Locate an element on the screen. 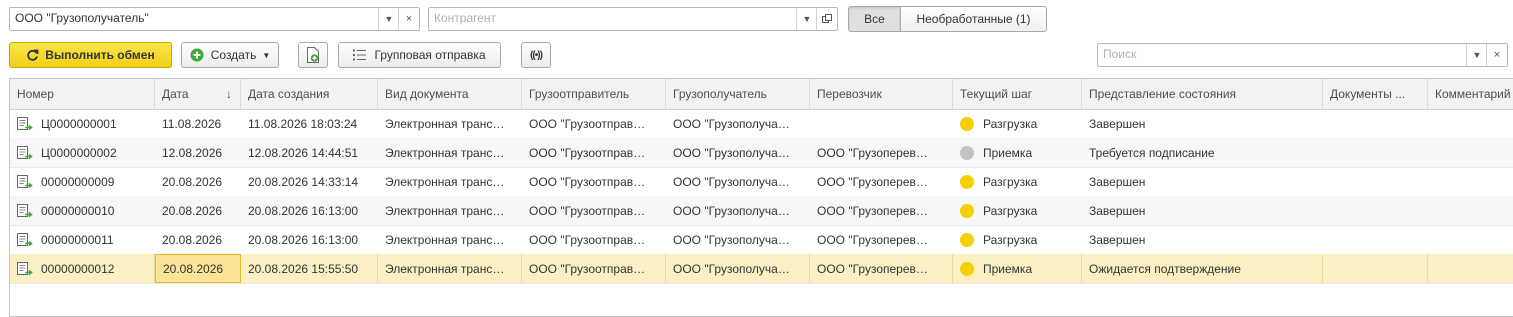  filter-unprocessed-tab: Необработанные (1) is located at coordinates (973, 19).